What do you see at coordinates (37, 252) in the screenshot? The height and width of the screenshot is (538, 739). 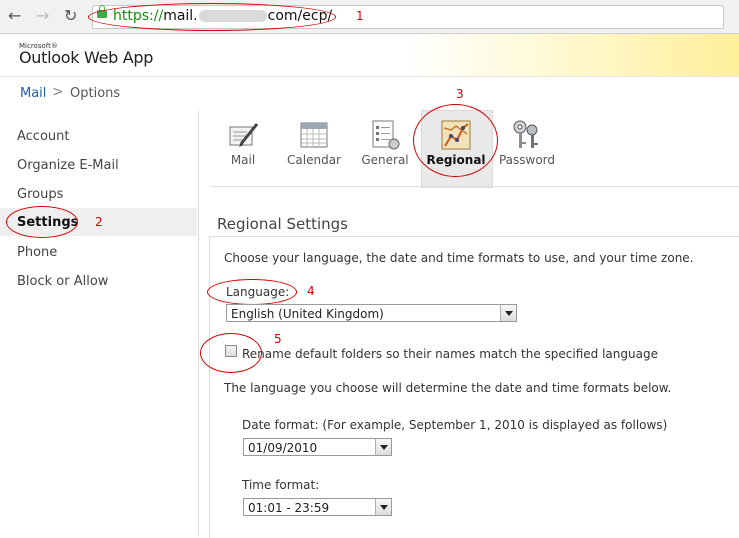 I see `sidebar-item-phone: Phone` at bounding box center [37, 252].